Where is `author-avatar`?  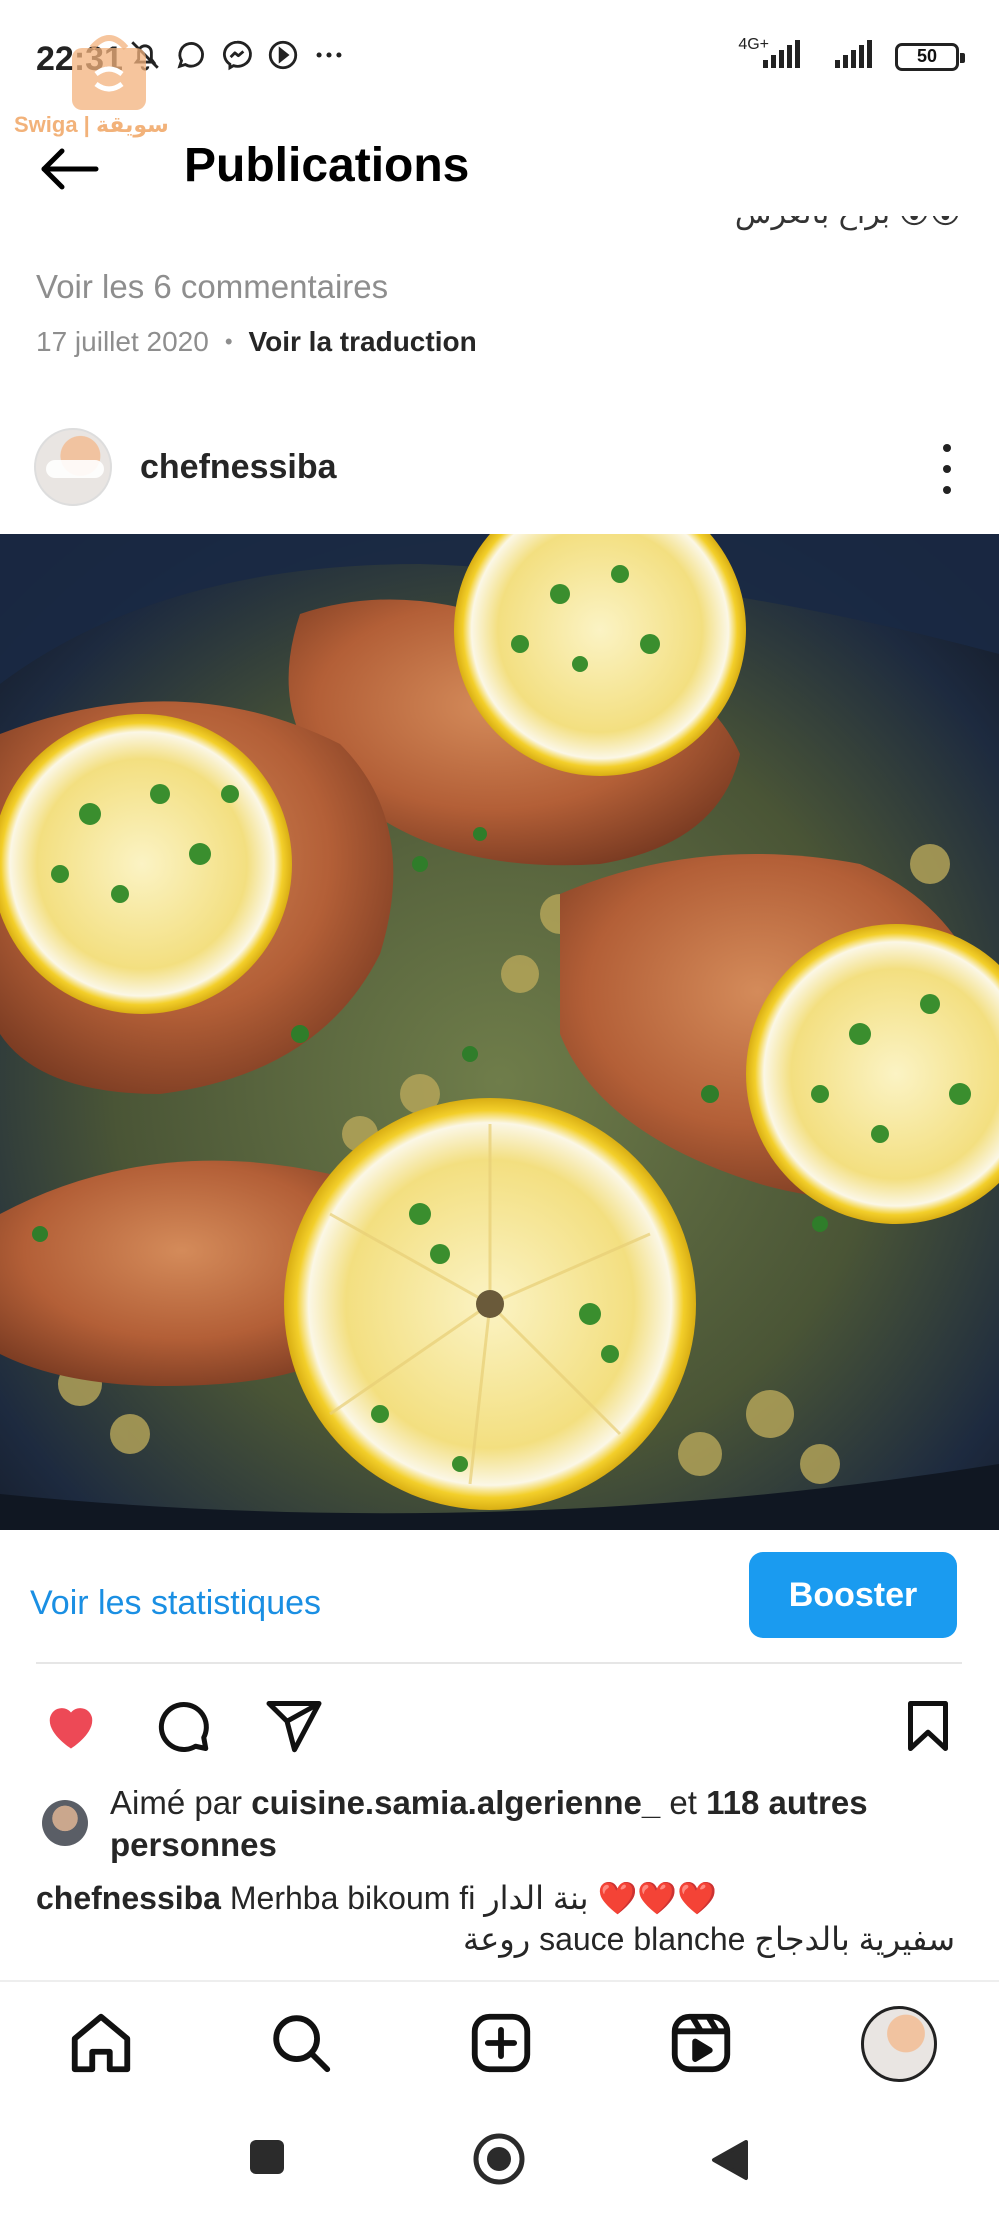
author-avatar is located at coordinates (73, 467).